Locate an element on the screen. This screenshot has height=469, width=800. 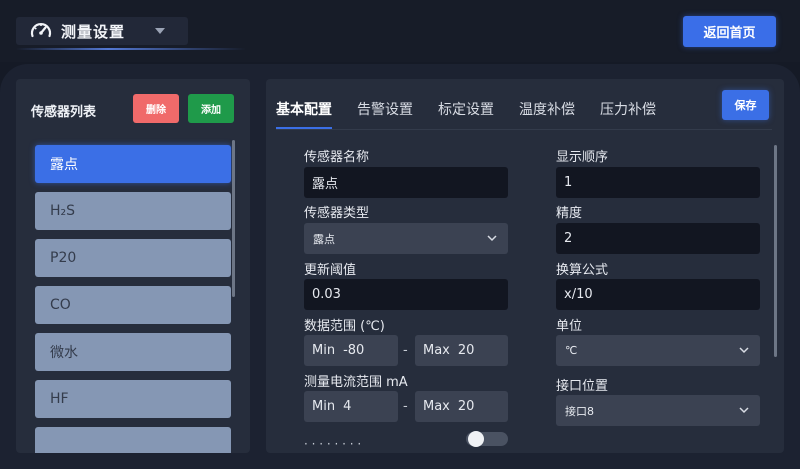
sensor-list-title: 传感器列表 is located at coordinates (64, 112).